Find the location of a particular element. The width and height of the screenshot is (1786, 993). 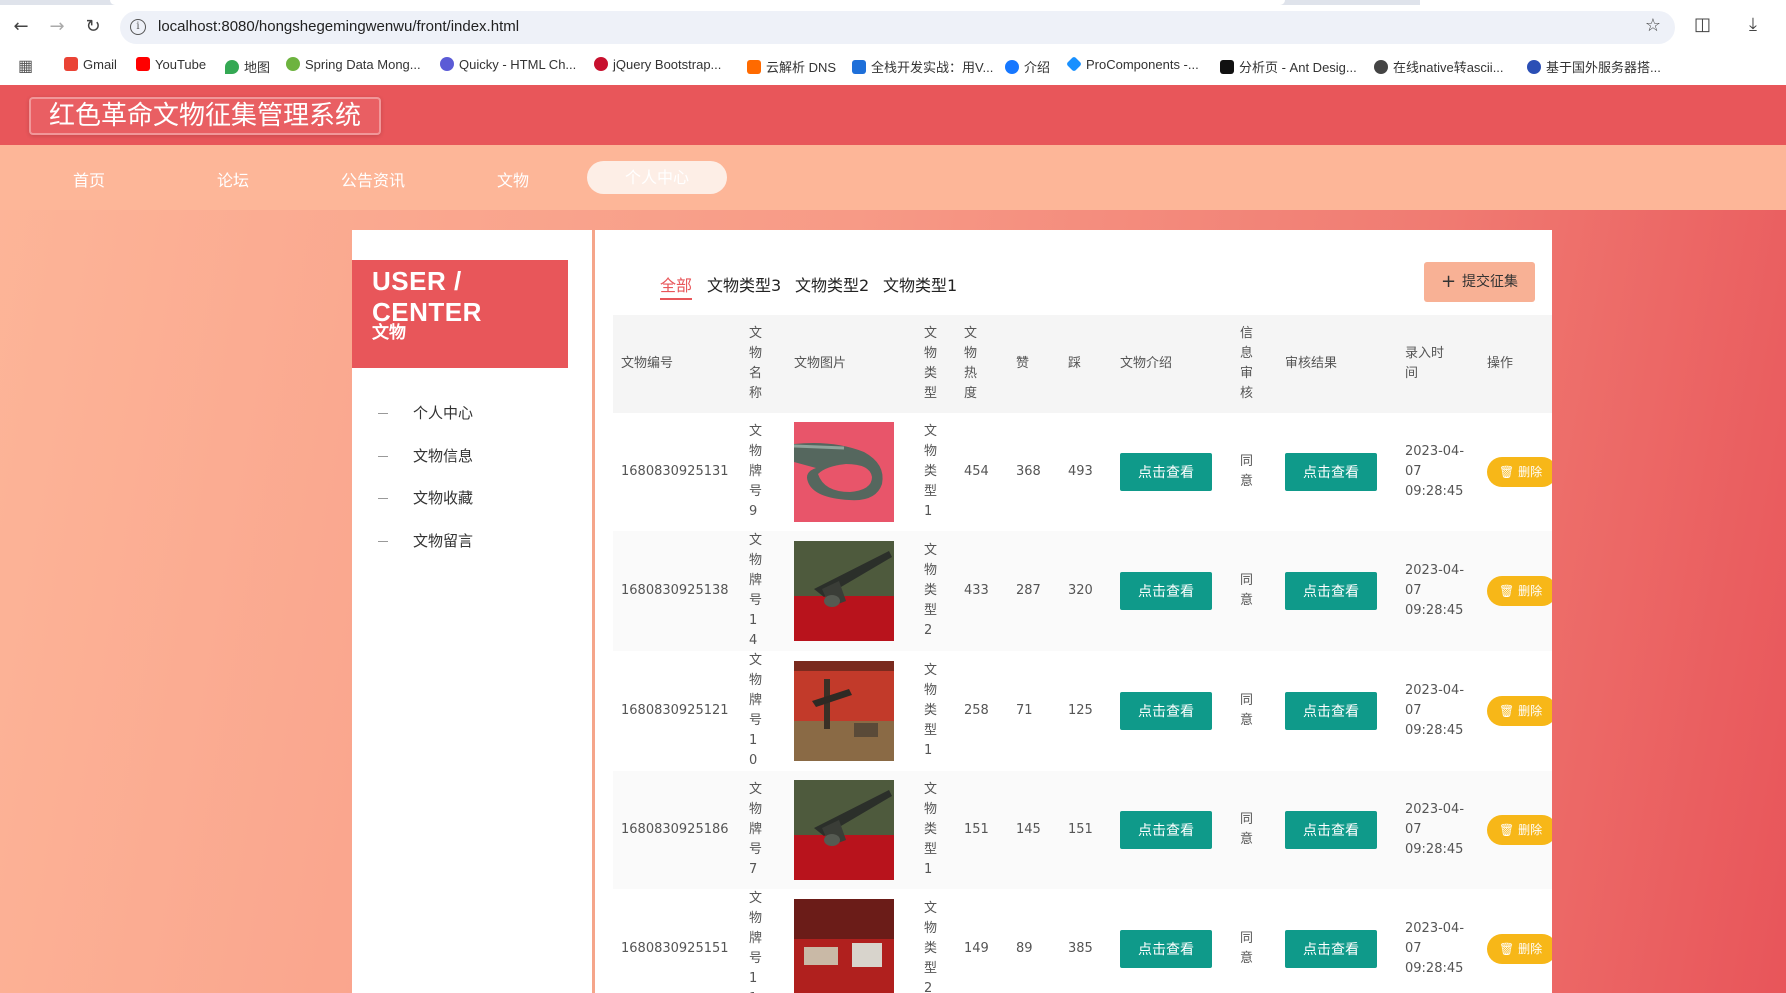

sidebar-item-favorites: 文物收藏 is located at coordinates (425, 497).